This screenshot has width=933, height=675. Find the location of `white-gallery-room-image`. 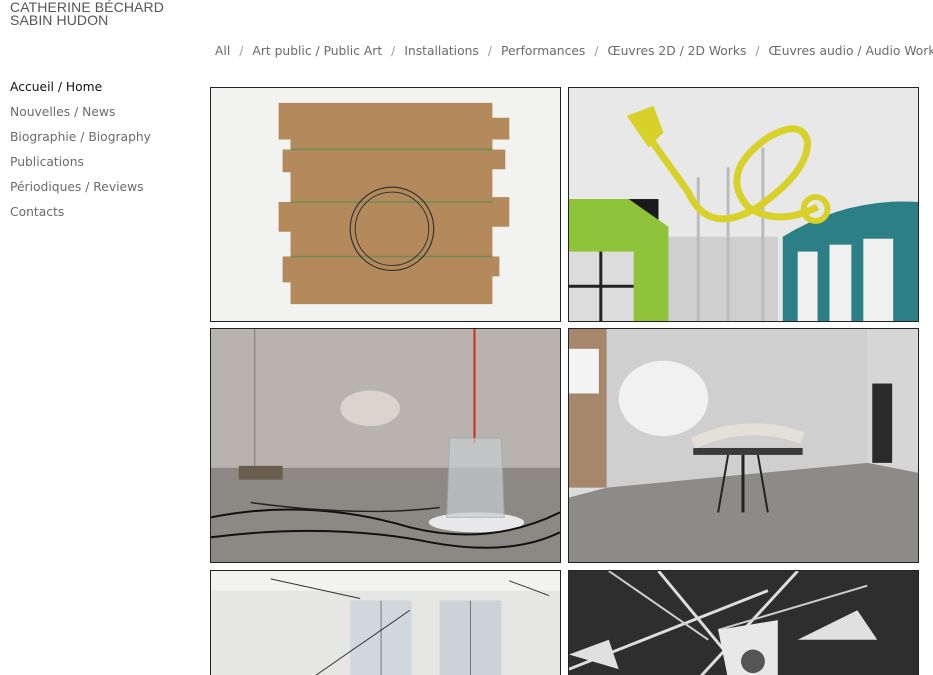

white-gallery-room-image is located at coordinates (385, 623).